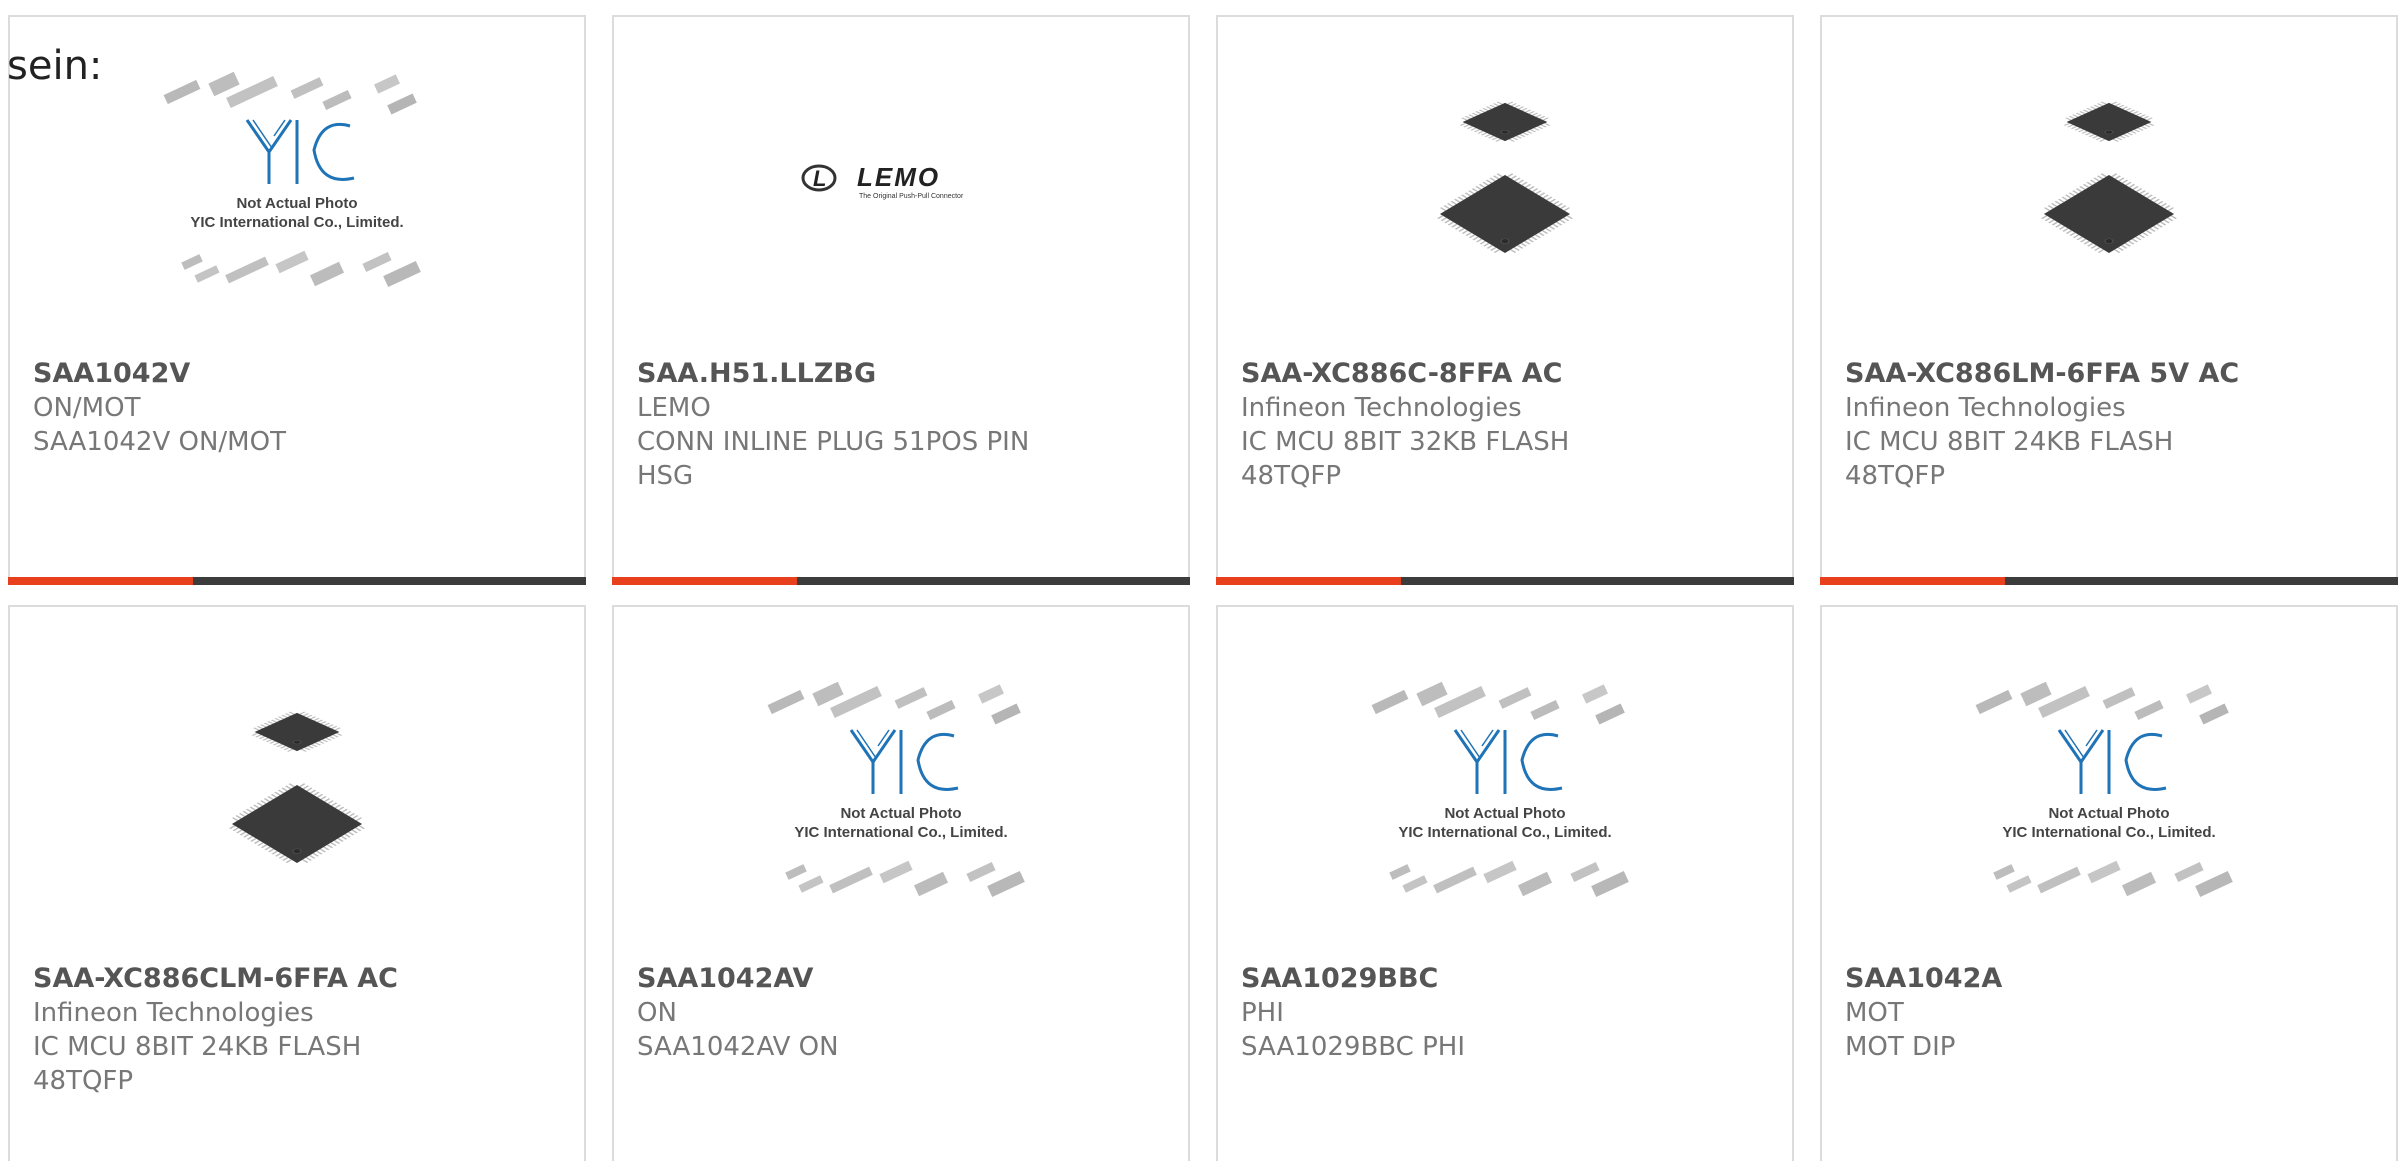 Image resolution: width=2400 pixels, height=1161 pixels. Describe the element at coordinates (159, 442) in the screenshot. I see `product-description-line: SAA1042V ON/MOT` at that location.